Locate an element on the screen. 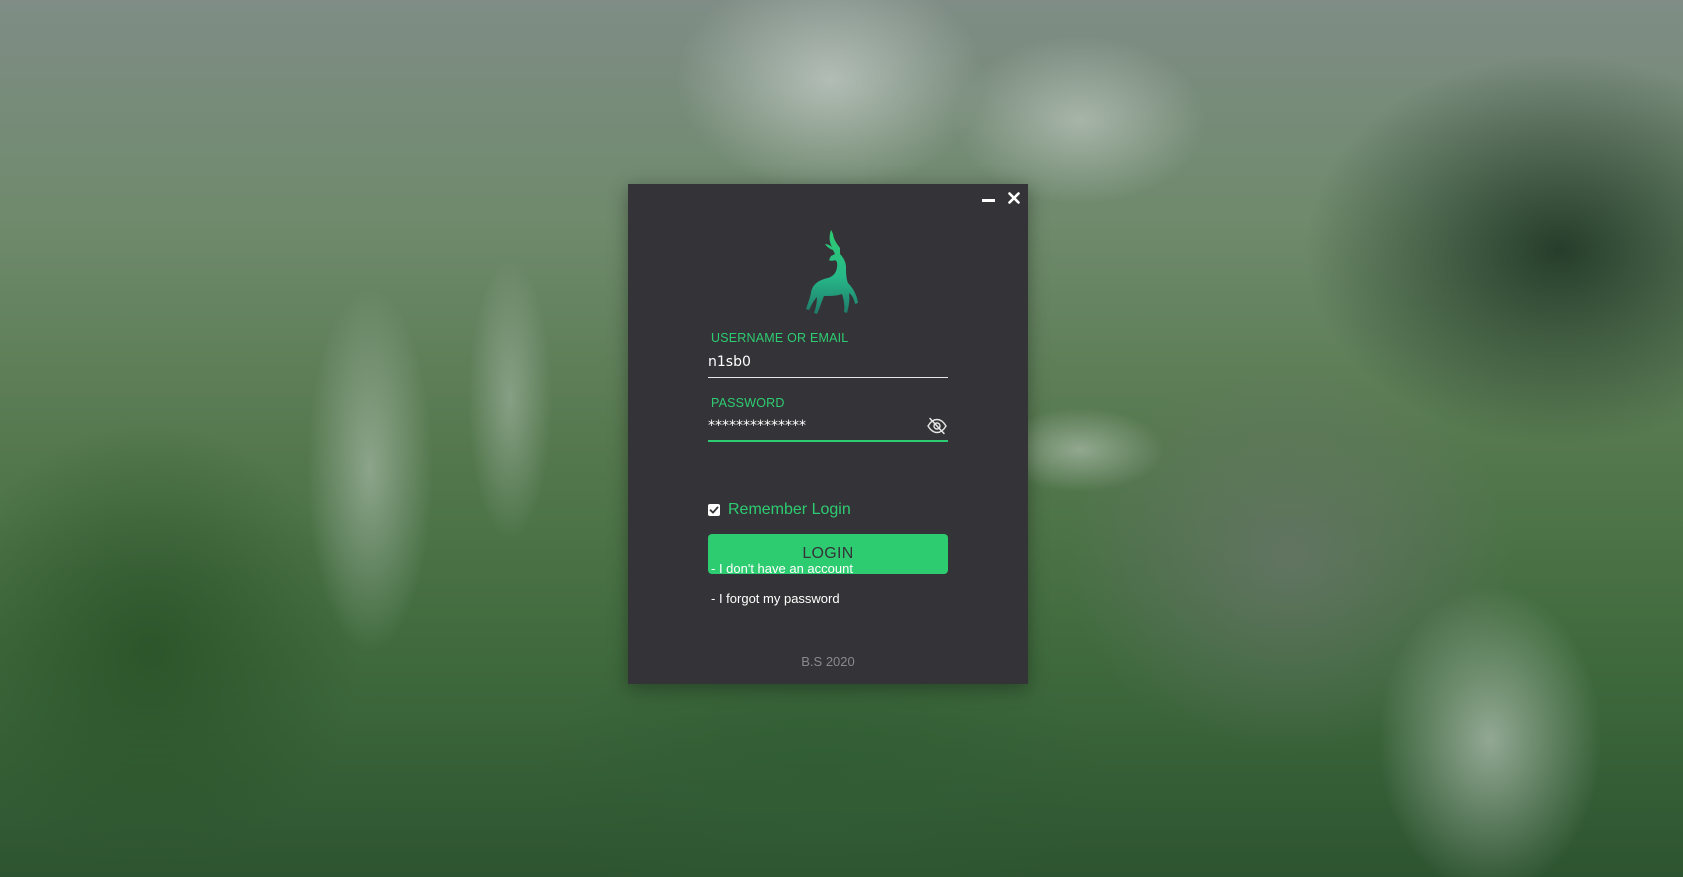 This screenshot has width=1683, height=877. username-field-wrapper is located at coordinates (828, 362).